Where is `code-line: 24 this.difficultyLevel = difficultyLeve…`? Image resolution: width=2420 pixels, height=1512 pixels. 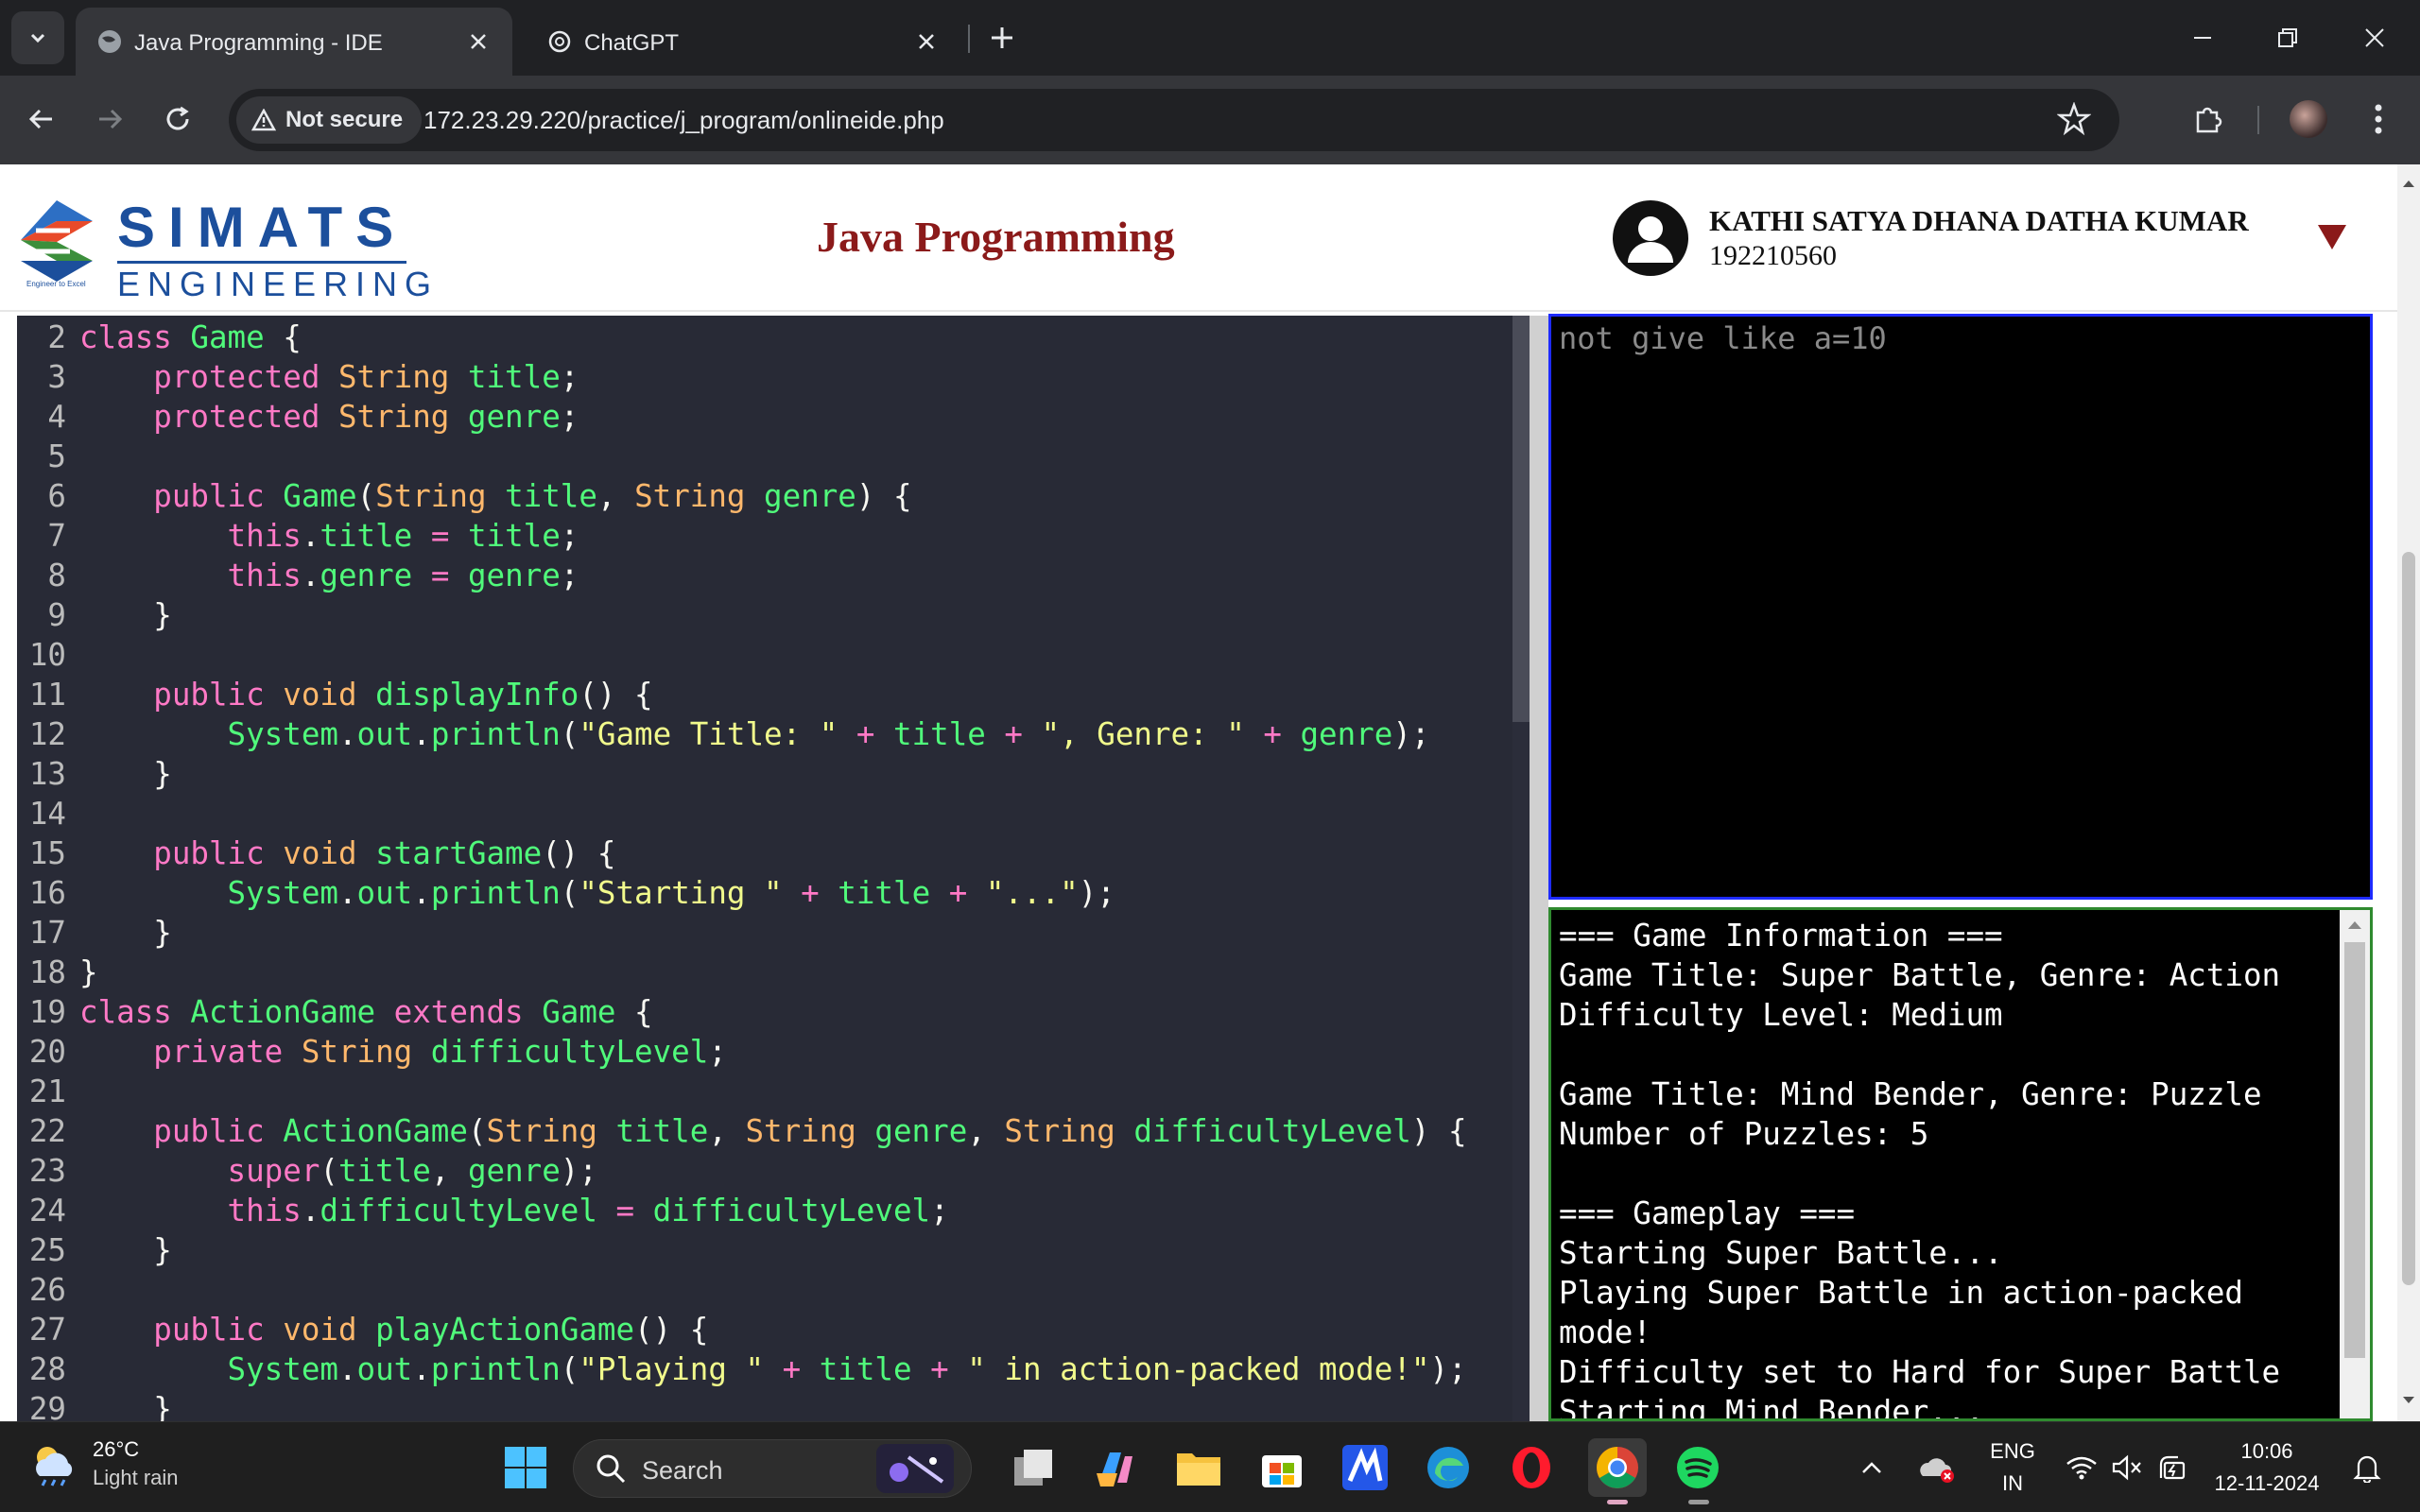 code-line: 24 this.difficultyLevel = difficultyLeve… is located at coordinates (774, 1210).